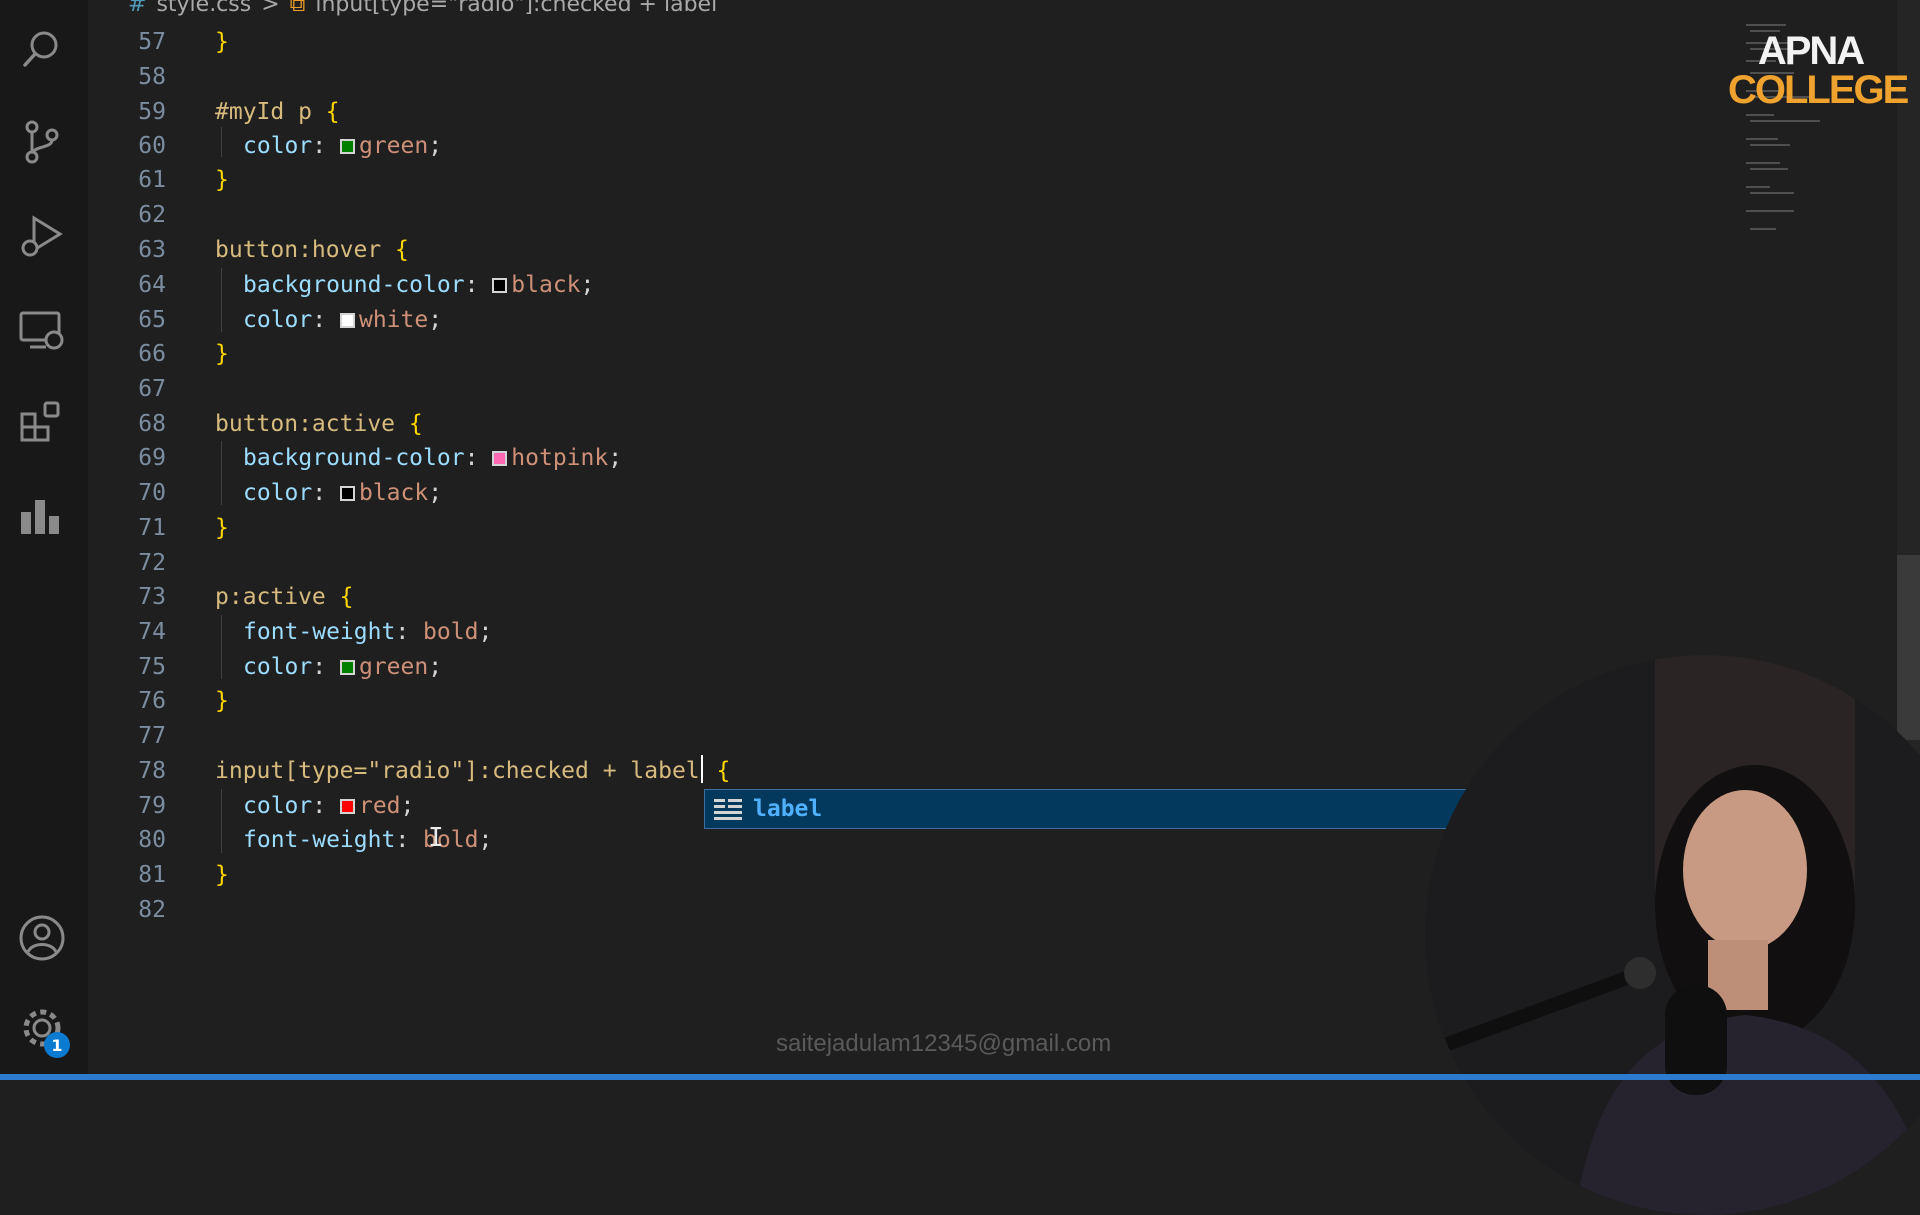 The width and height of the screenshot is (1920, 1215). What do you see at coordinates (42, 236) in the screenshot?
I see `run-debug-icon` at bounding box center [42, 236].